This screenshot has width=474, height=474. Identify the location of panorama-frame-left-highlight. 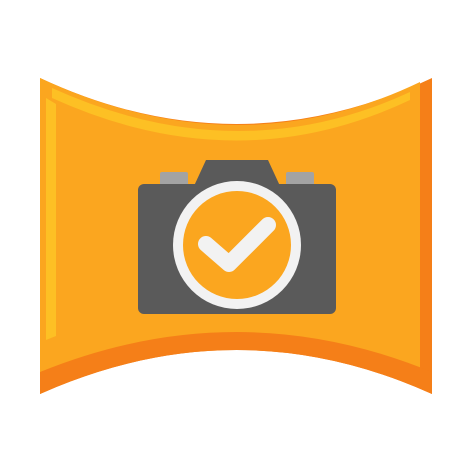
(51, 219).